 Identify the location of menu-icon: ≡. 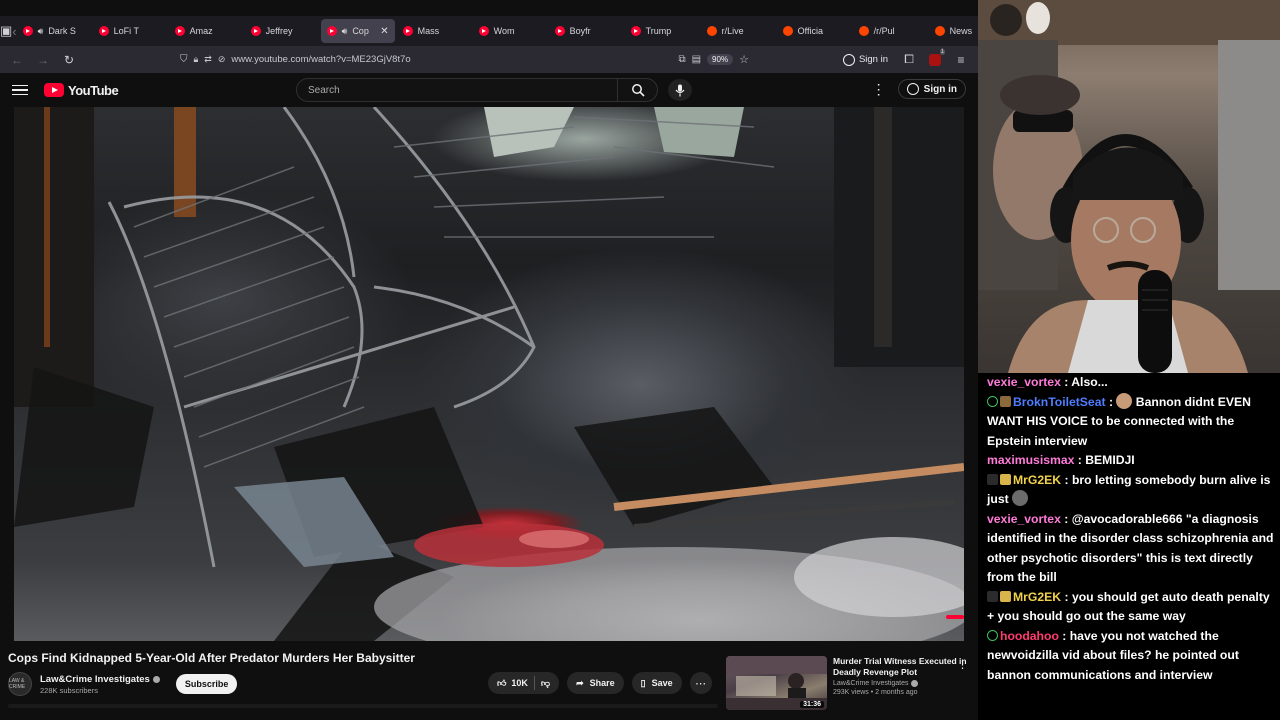
(961, 60).